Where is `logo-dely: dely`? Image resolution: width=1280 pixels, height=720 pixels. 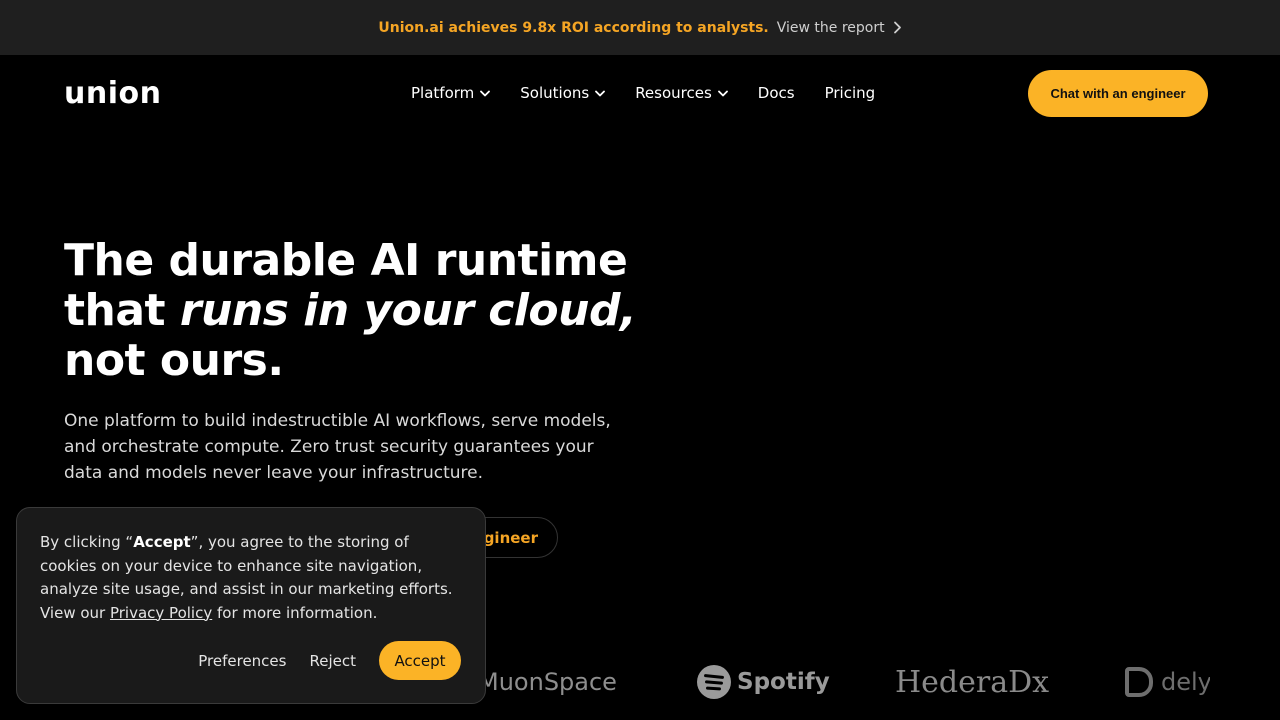 logo-dely: dely is located at coordinates (1167, 682).